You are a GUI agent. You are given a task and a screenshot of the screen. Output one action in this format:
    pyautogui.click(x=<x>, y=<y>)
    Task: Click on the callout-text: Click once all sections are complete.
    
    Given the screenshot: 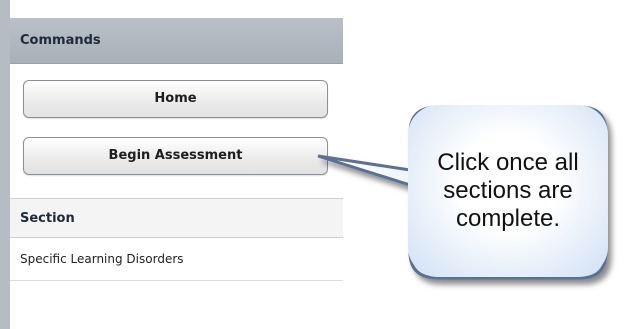 What is the action you would take?
    pyautogui.click(x=508, y=190)
    